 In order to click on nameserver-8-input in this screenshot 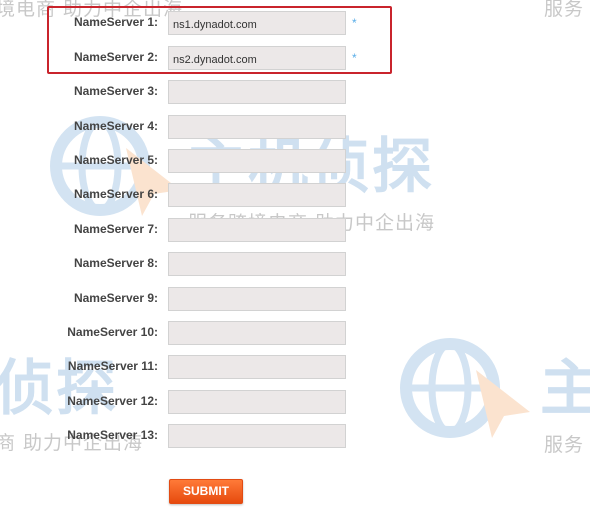, I will do `click(257, 264)`.